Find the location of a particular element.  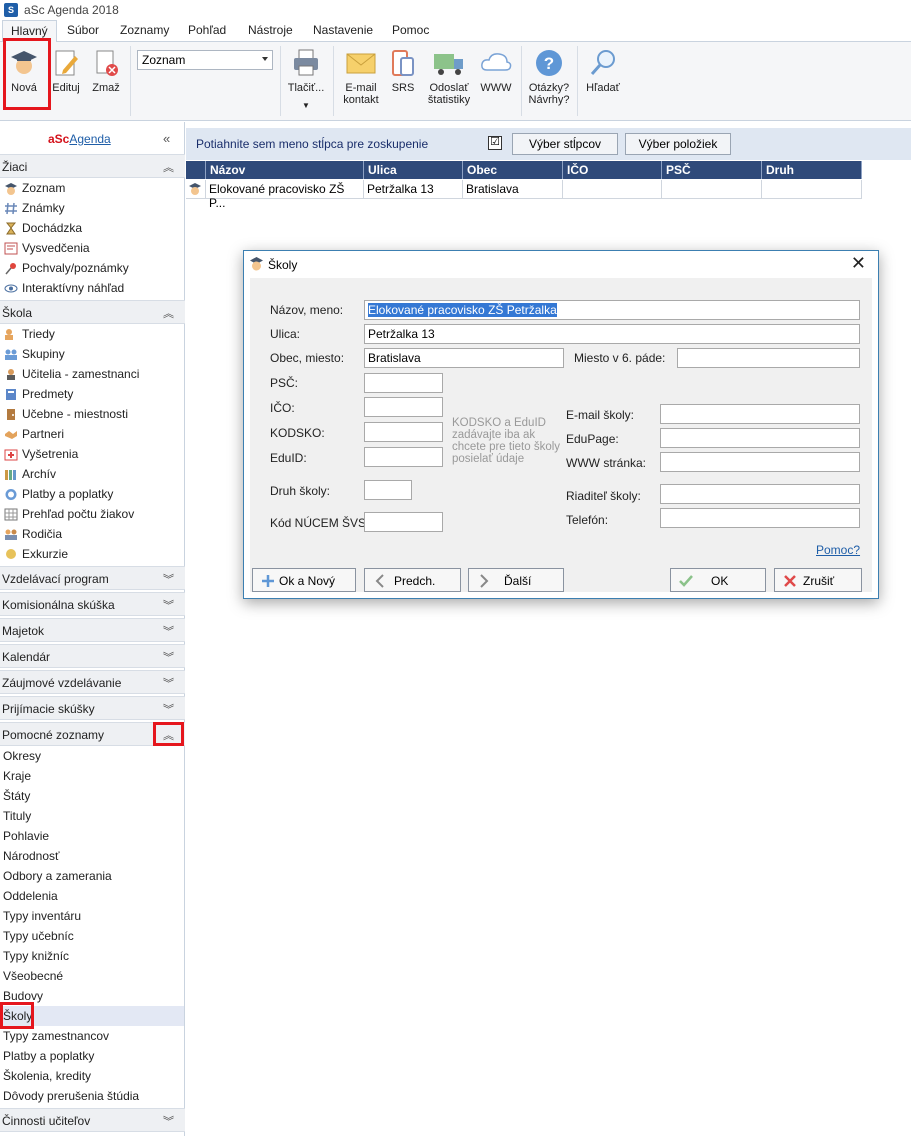

col-header-obec: Obec is located at coordinates (513, 170).